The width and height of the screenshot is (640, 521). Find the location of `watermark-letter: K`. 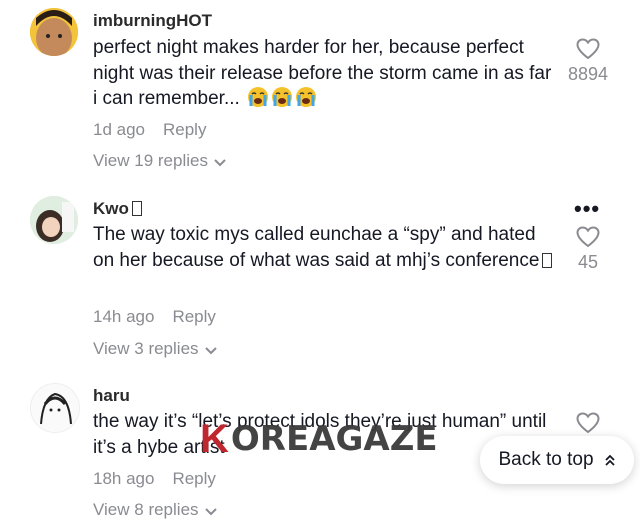

watermark-letter: K is located at coordinates (214, 438).